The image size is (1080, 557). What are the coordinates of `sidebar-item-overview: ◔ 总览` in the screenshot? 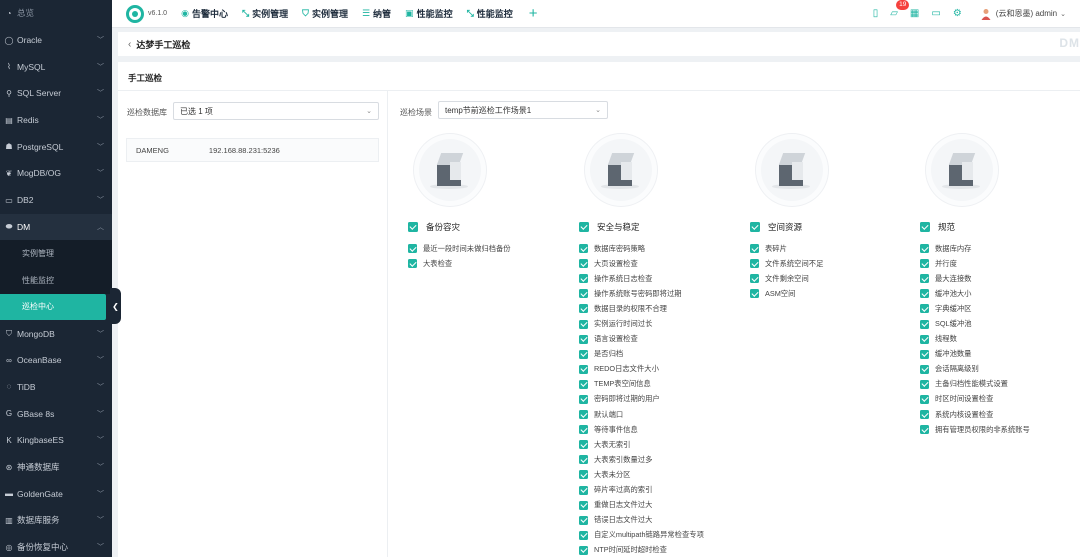 It's located at (56, 13).